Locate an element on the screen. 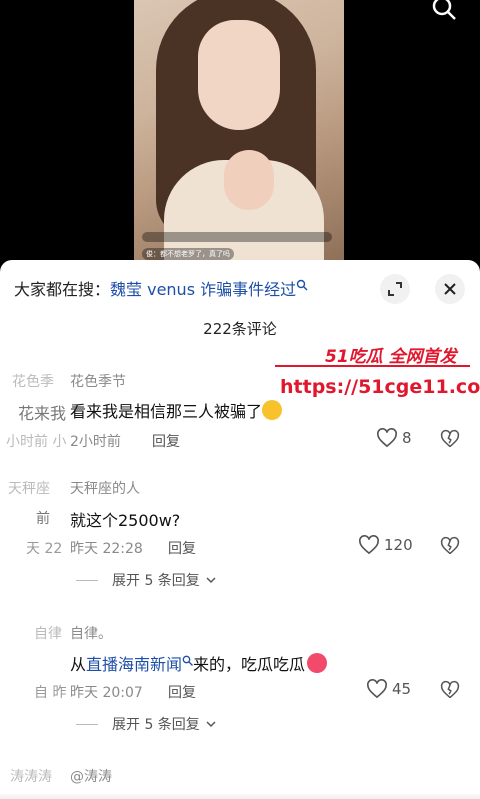 Image resolution: width=480 pixels, height=799 pixels. live-comment: 俊：都不想老罗了，真了吗 is located at coordinates (188, 254).